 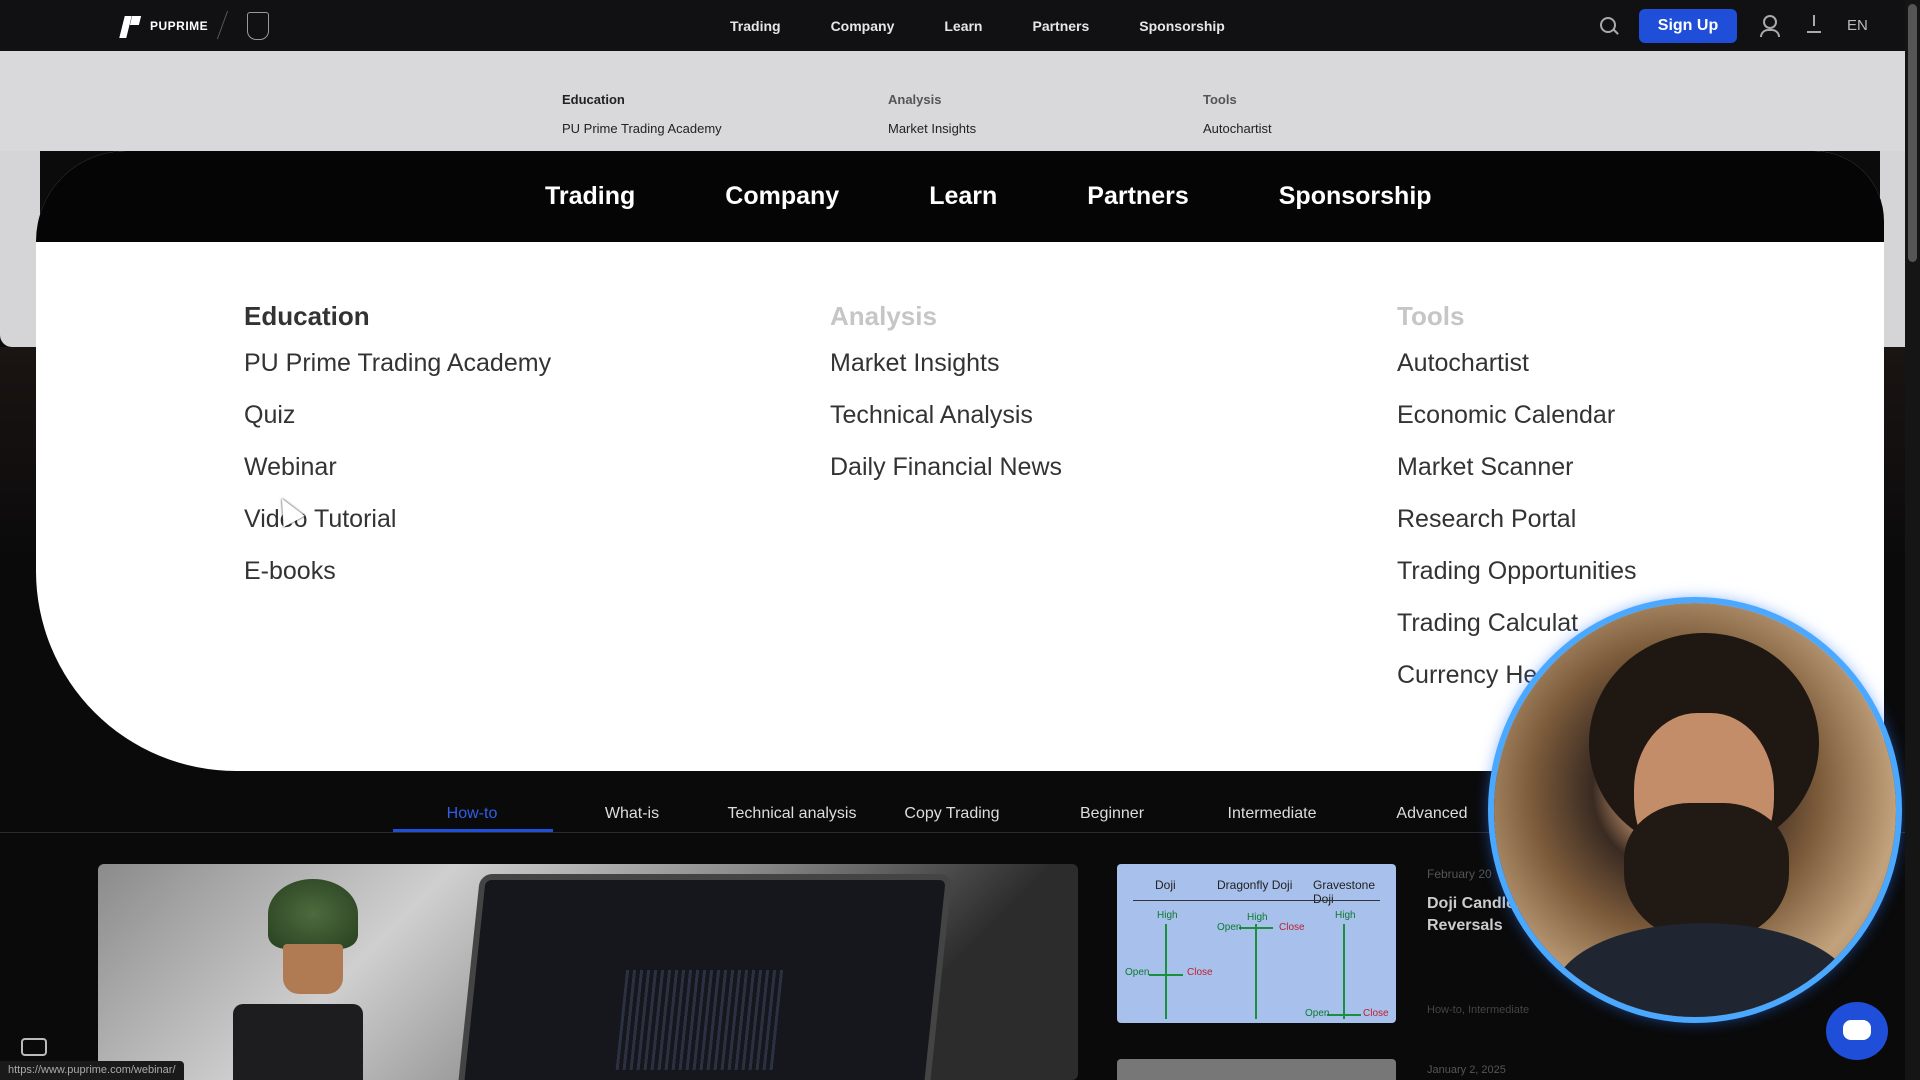 I want to click on heading-education: Education, so click(x=307, y=316).